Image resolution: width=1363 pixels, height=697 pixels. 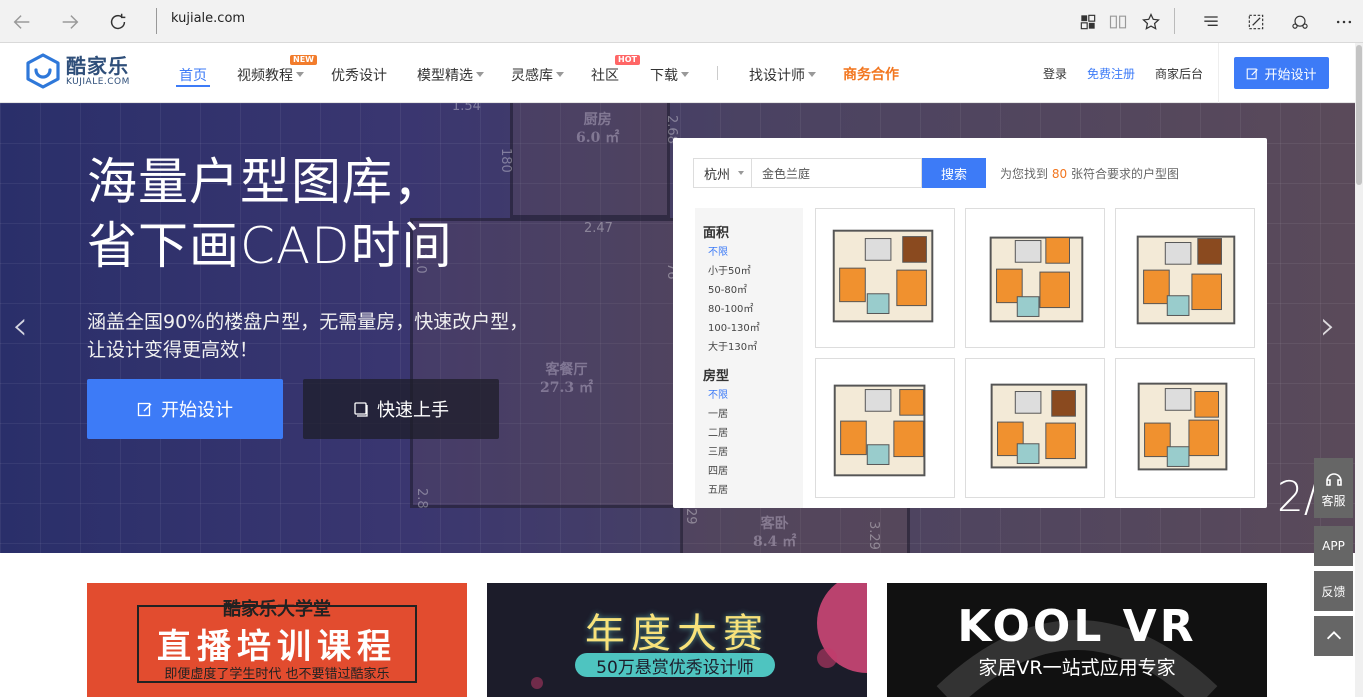 What do you see at coordinates (954, 173) in the screenshot?
I see `search-button: 搜索` at bounding box center [954, 173].